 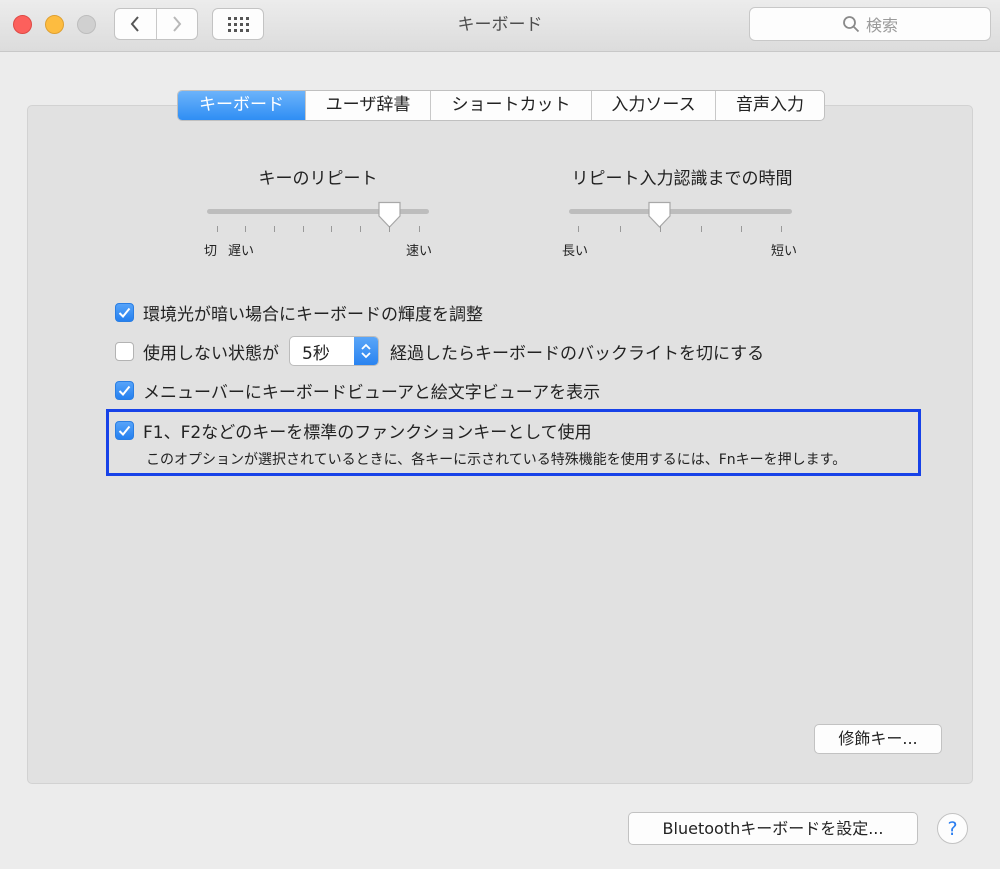 What do you see at coordinates (241, 251) in the screenshot?
I see `key-repeat-slow-label: 遅い` at bounding box center [241, 251].